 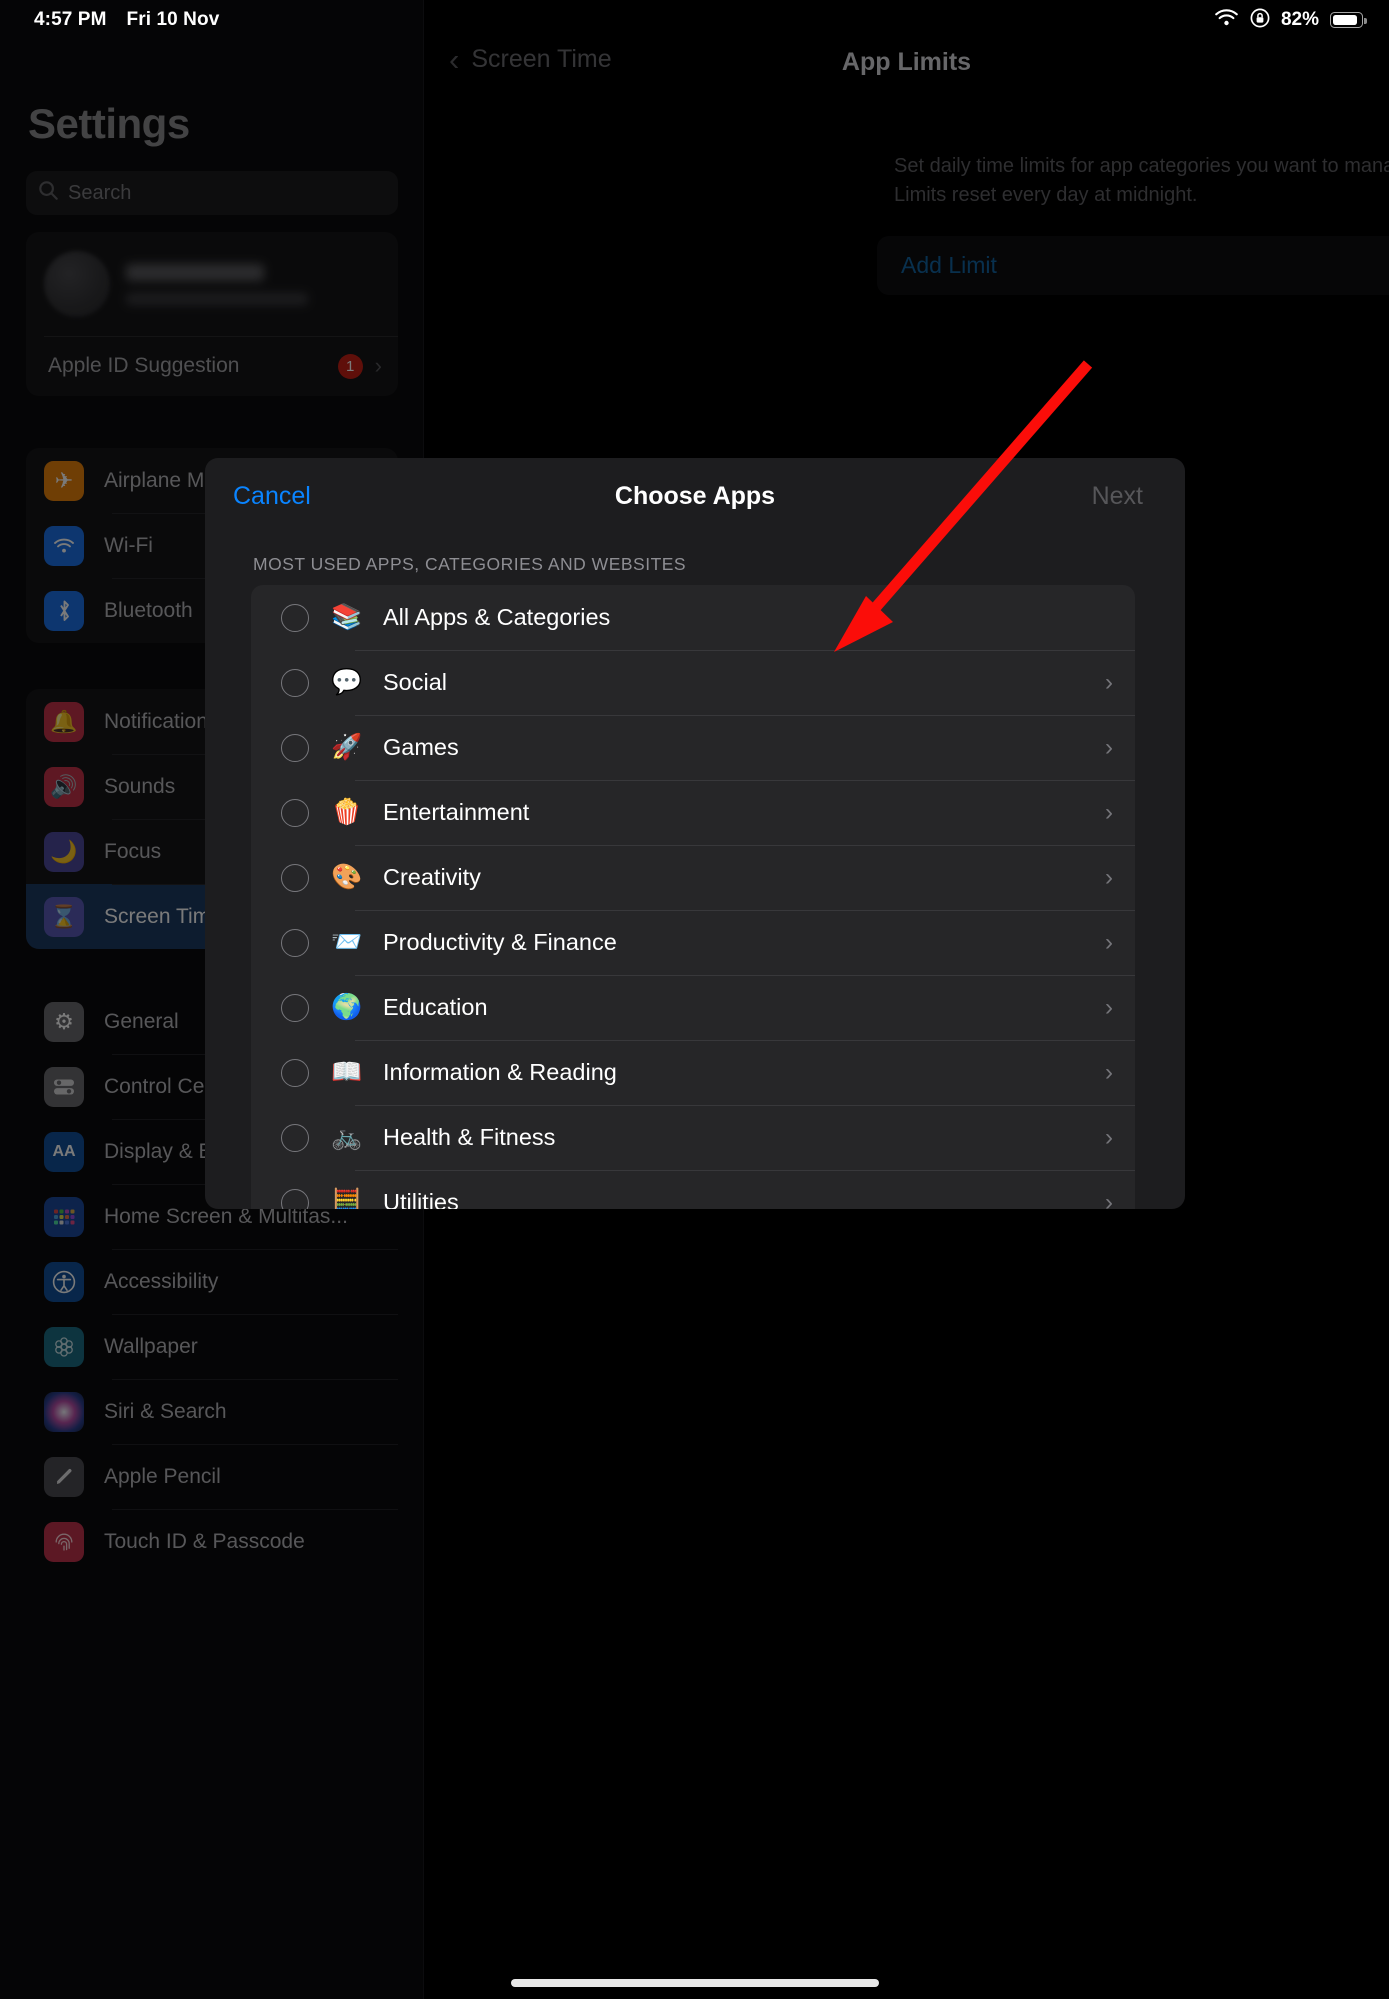 I want to click on status-bar: 4:57 PM Fri 10 Nov 82%, so click(x=694, y=20).